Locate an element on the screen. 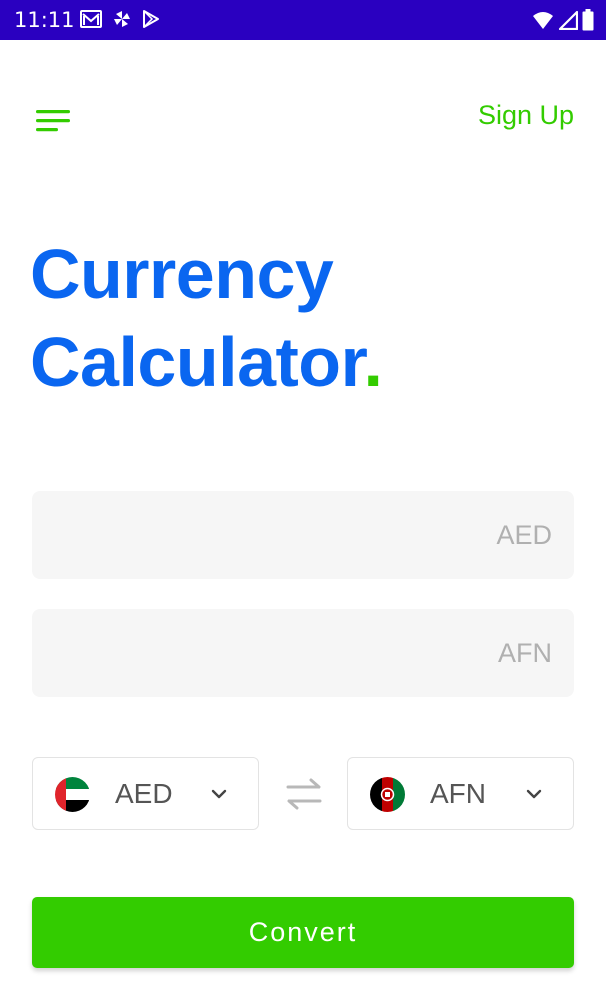 Image resolution: width=606 pixels, height=1004 pixels. from-currency-dropdown: AED is located at coordinates (145, 793).